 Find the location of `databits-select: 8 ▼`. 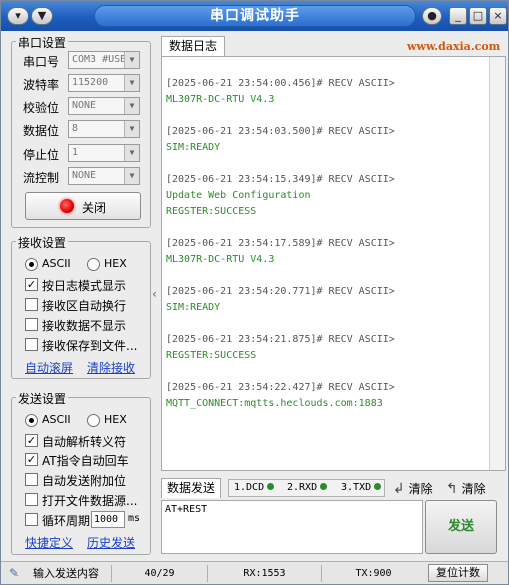

databits-select: 8 ▼ is located at coordinates (104, 129).